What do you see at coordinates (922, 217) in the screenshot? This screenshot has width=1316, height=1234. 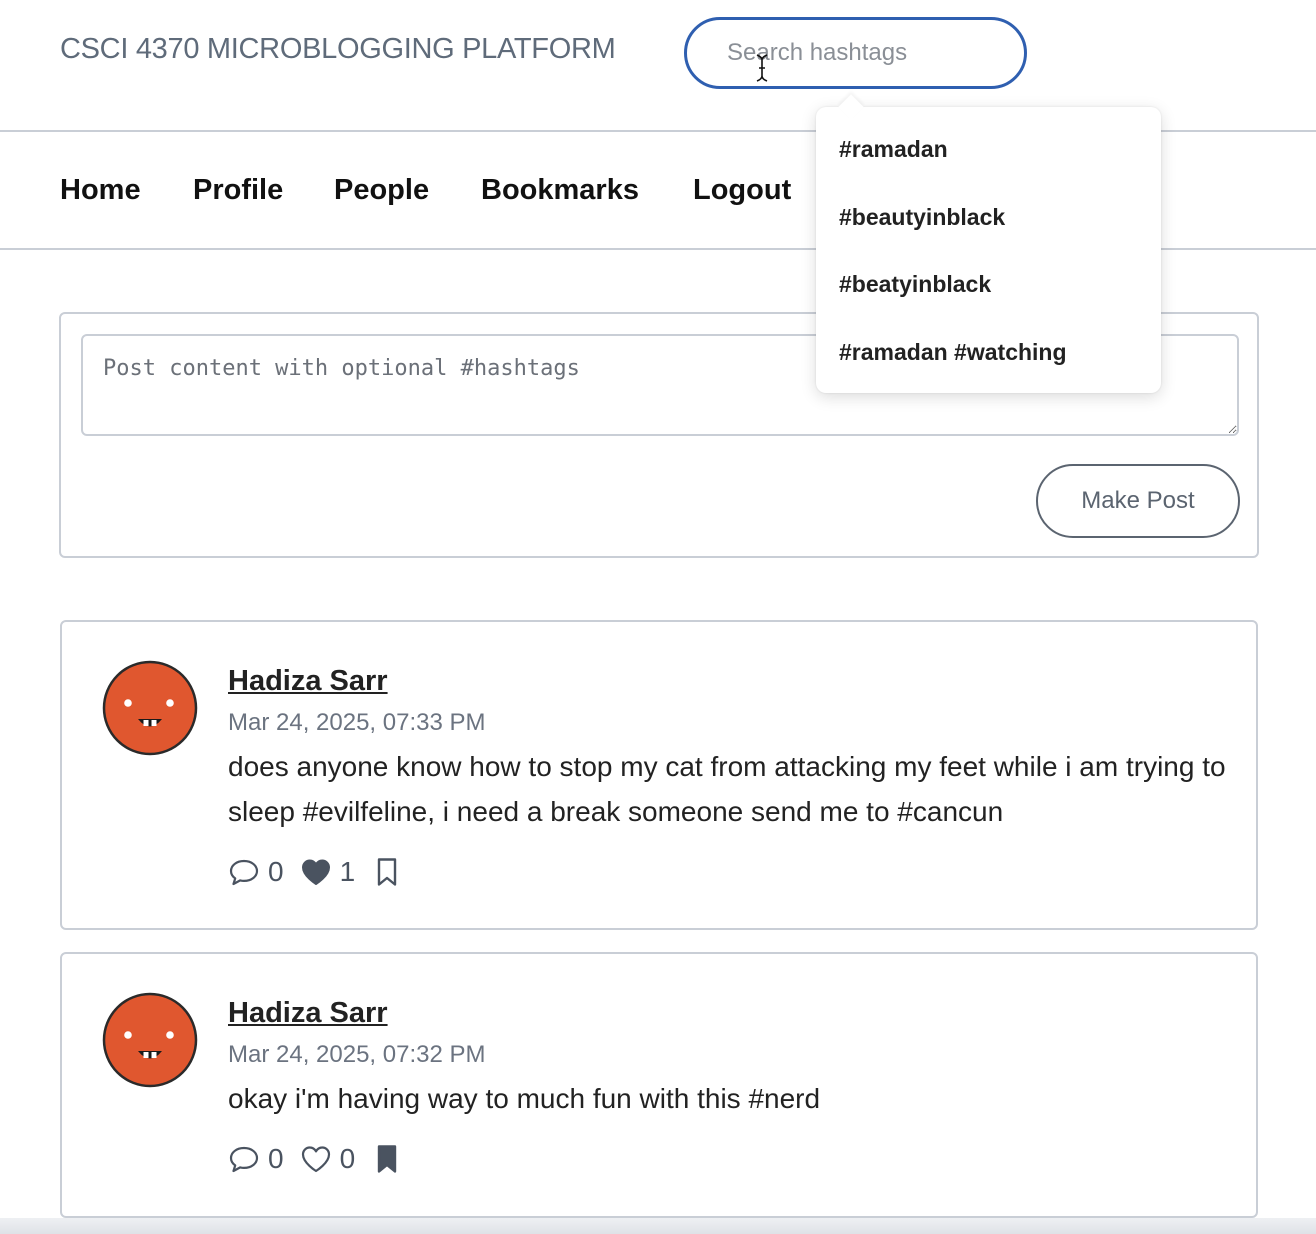 I see `suggestion-item: #beautyinblack` at bounding box center [922, 217].